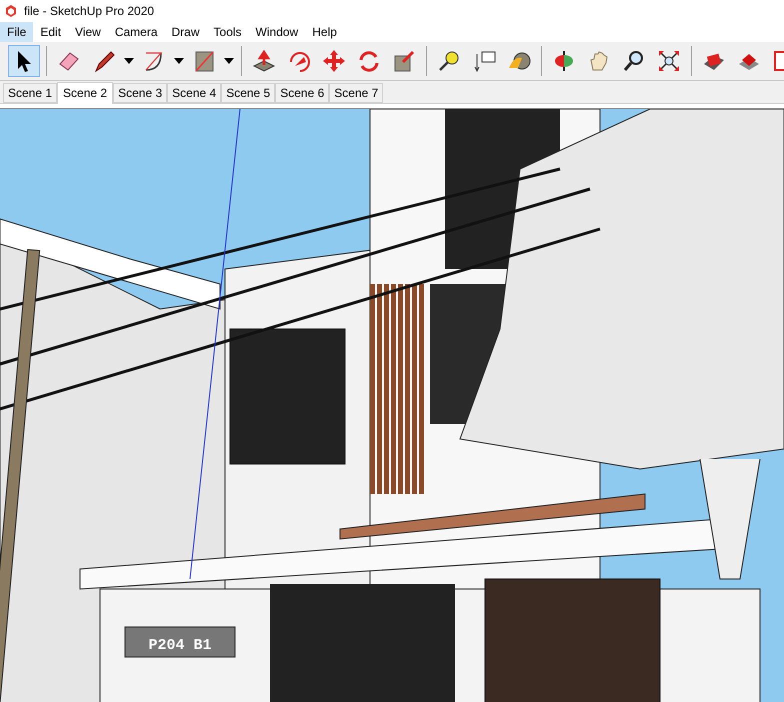 Image resolution: width=784 pixels, height=702 pixels. Describe the element at coordinates (88, 32) in the screenshot. I see `menu-item: View` at that location.